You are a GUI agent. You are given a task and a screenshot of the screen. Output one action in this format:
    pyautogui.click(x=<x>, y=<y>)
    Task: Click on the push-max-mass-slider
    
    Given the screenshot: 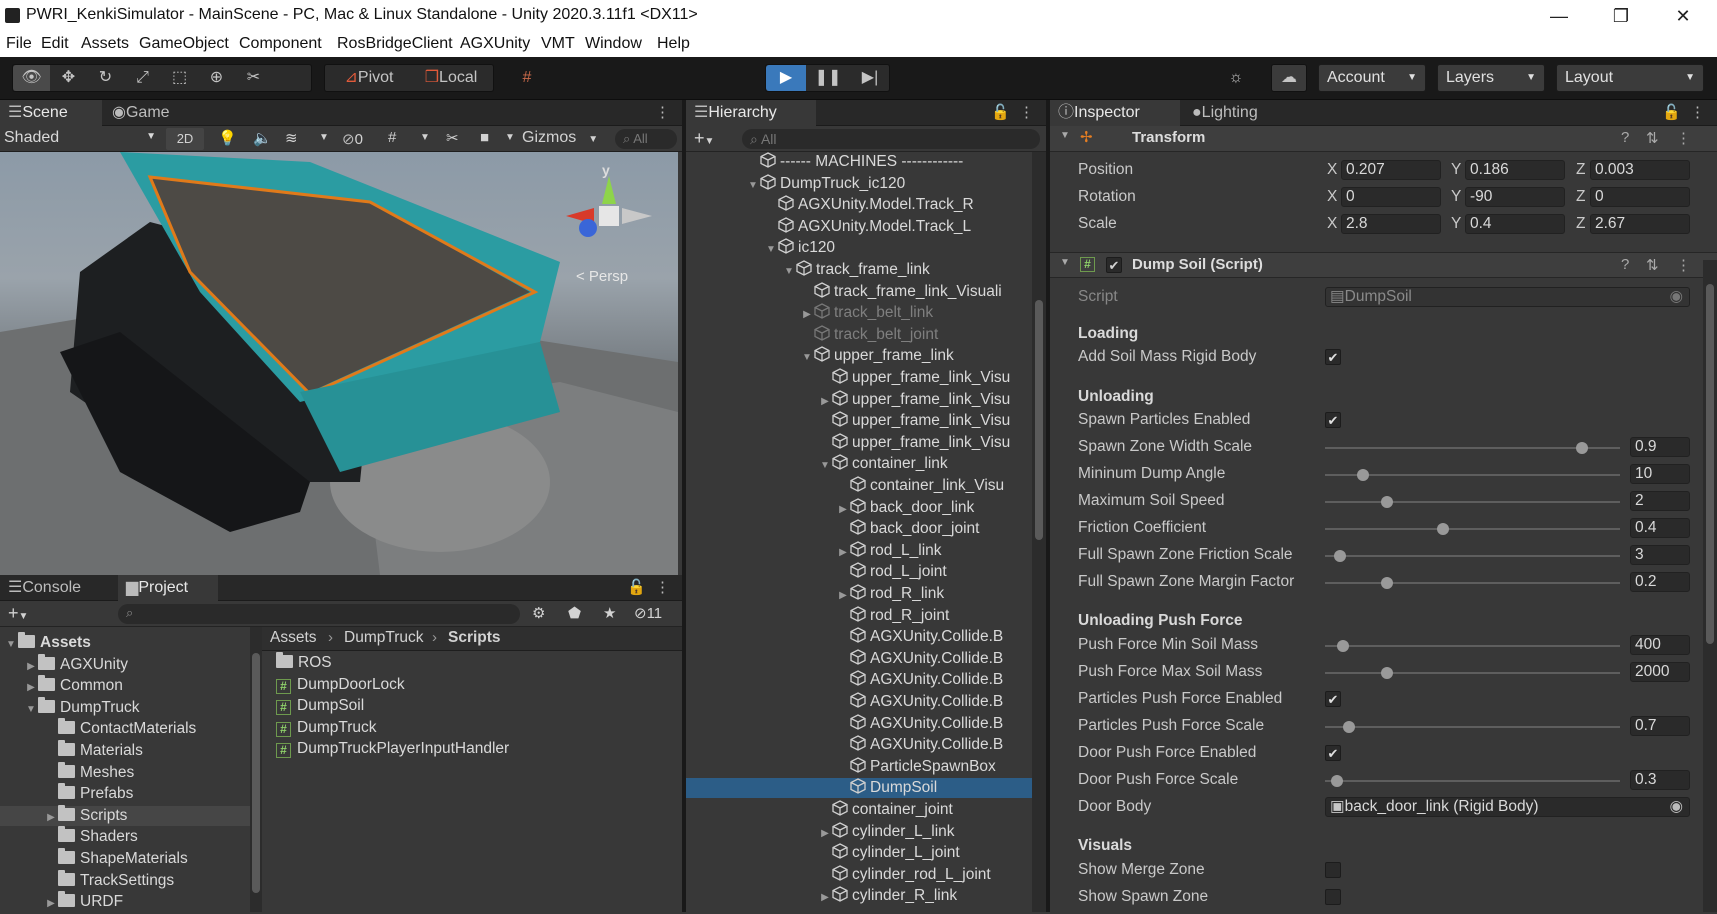 What is the action you would take?
    pyautogui.click(x=1472, y=673)
    